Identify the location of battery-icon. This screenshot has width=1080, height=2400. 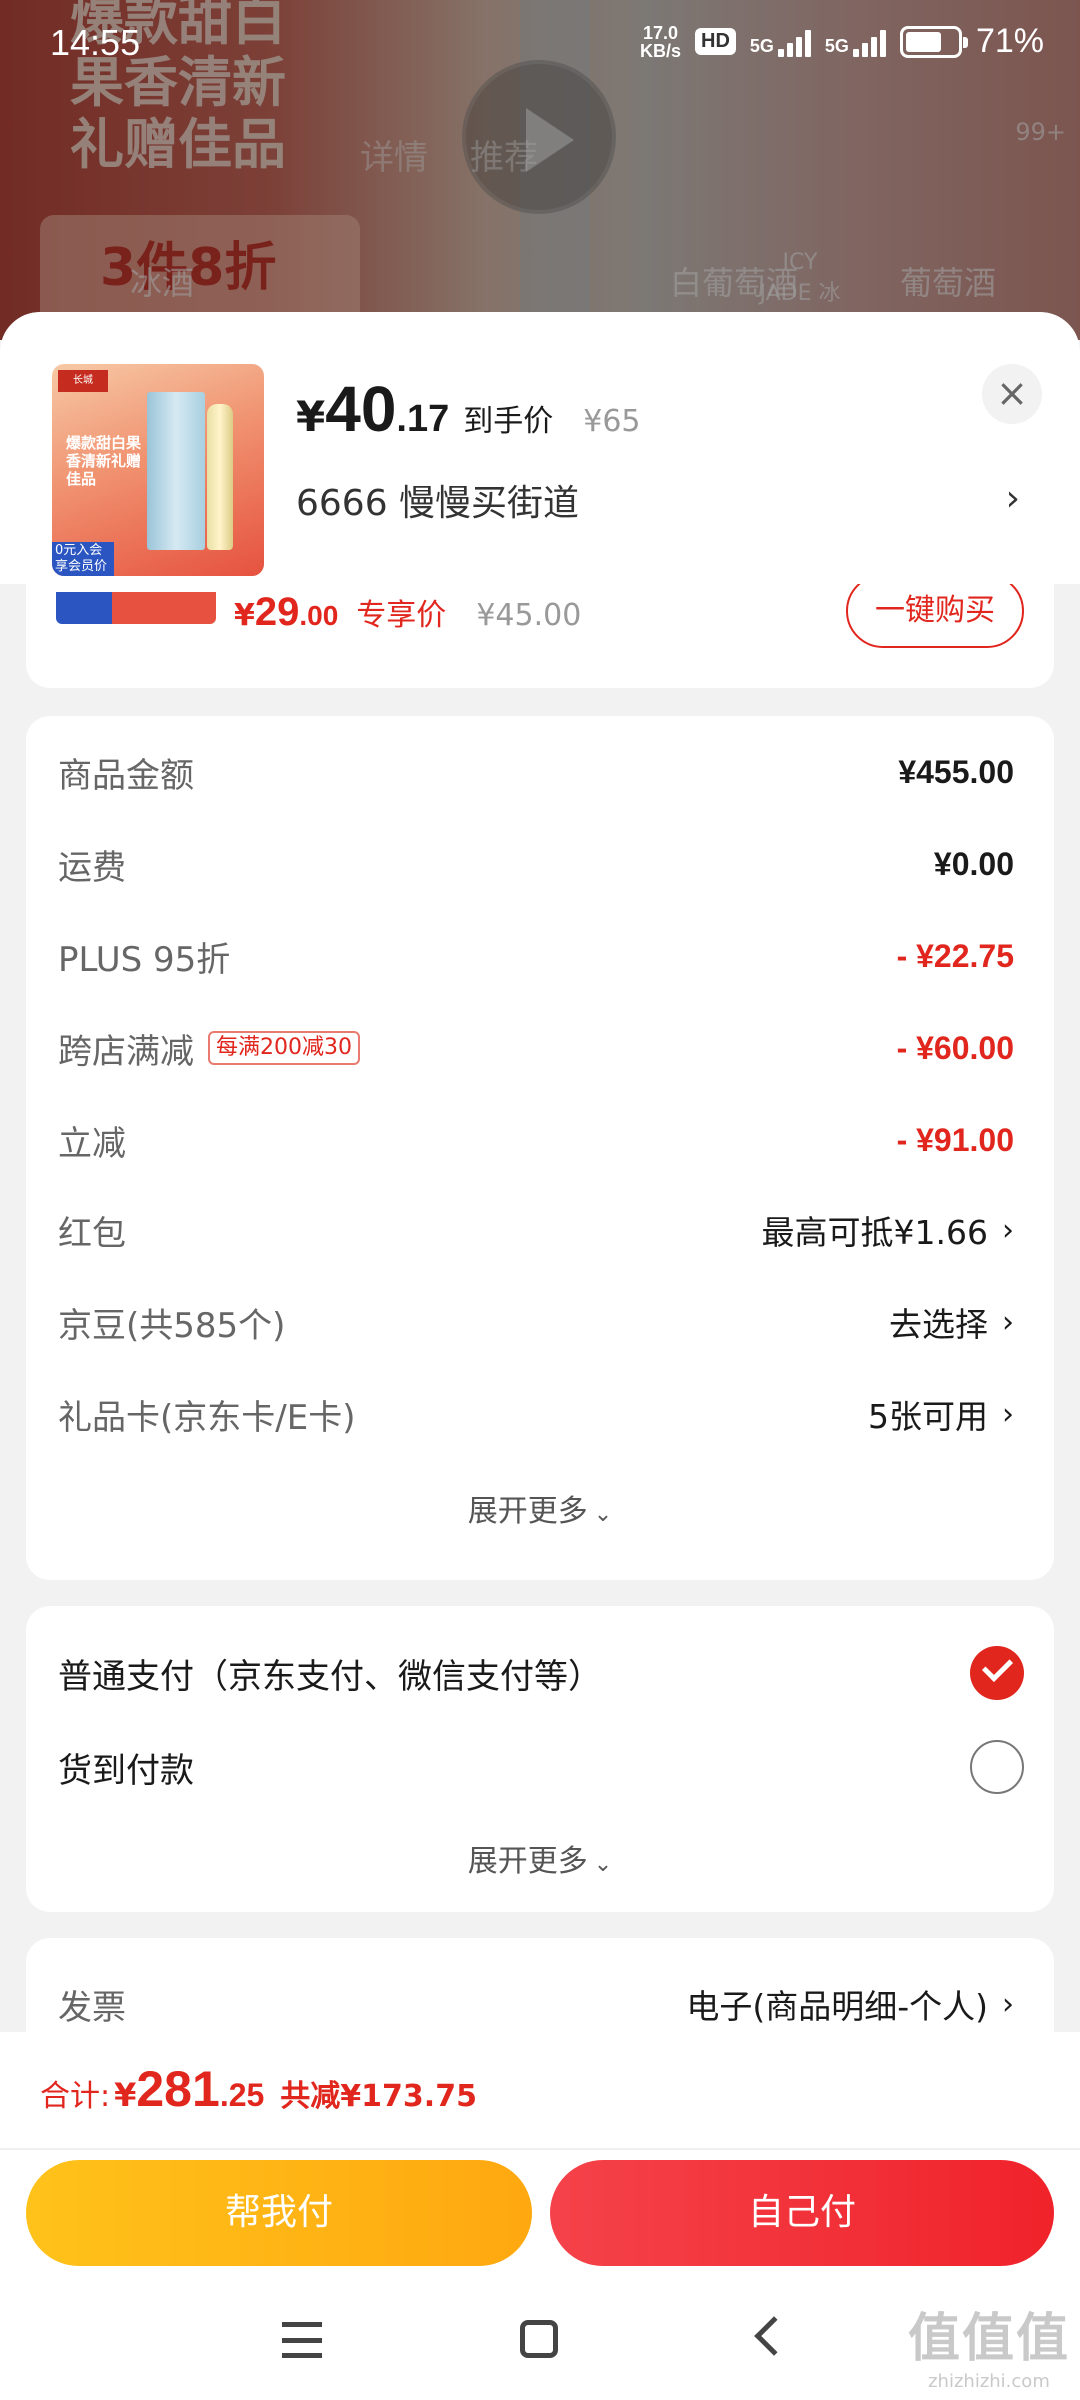
(933, 41).